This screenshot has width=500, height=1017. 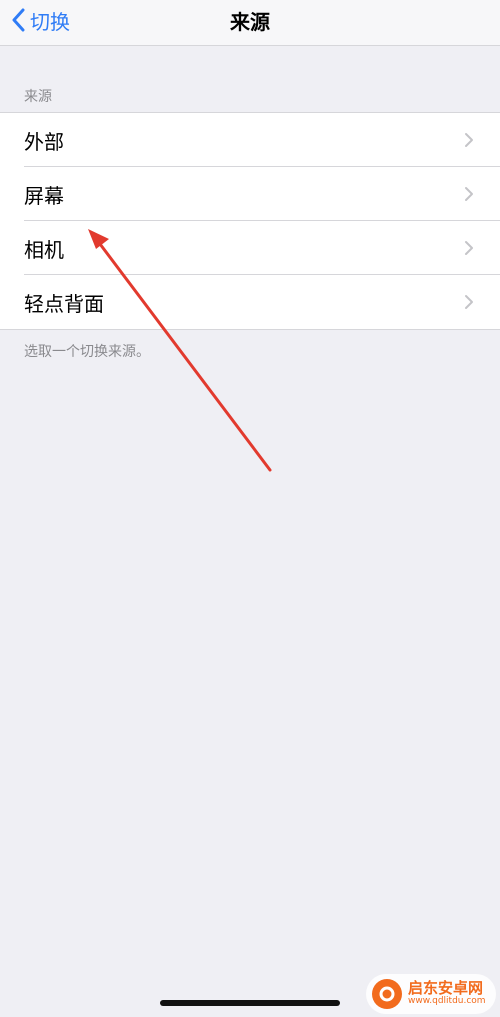 I want to click on watermark-logo-icon, so click(x=387, y=994).